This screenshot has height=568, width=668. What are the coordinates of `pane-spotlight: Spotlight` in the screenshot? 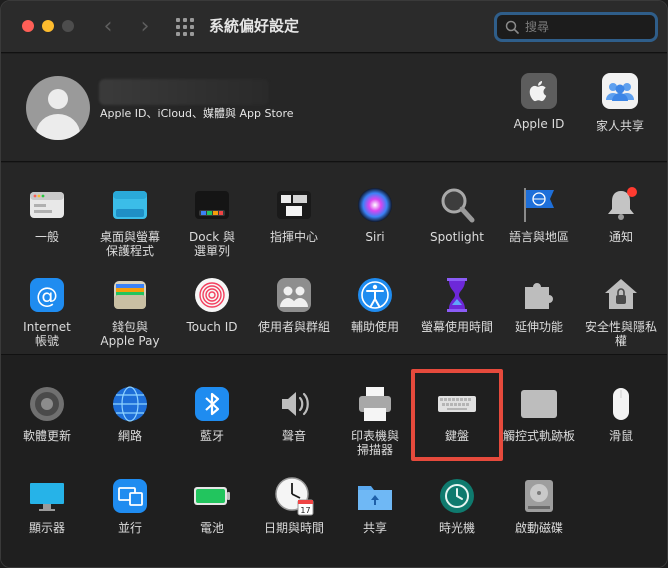 It's located at (457, 214).